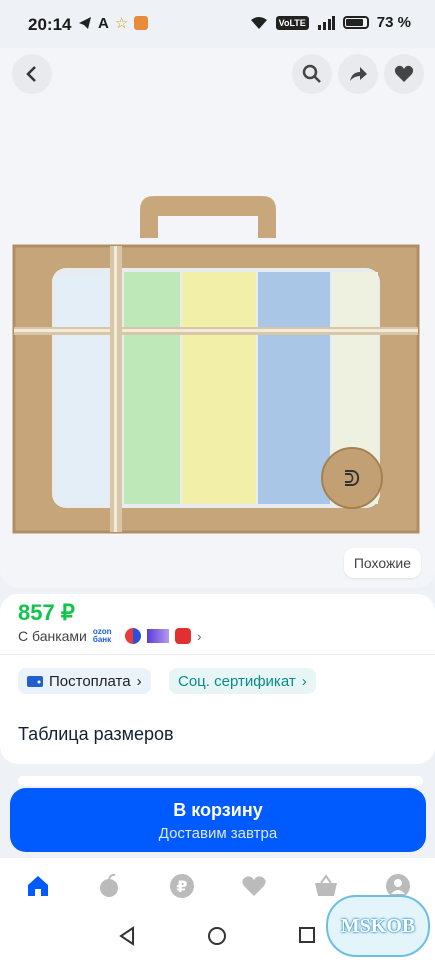 This screenshot has height=960, width=435. I want to click on favorites-icon, so click(254, 886).